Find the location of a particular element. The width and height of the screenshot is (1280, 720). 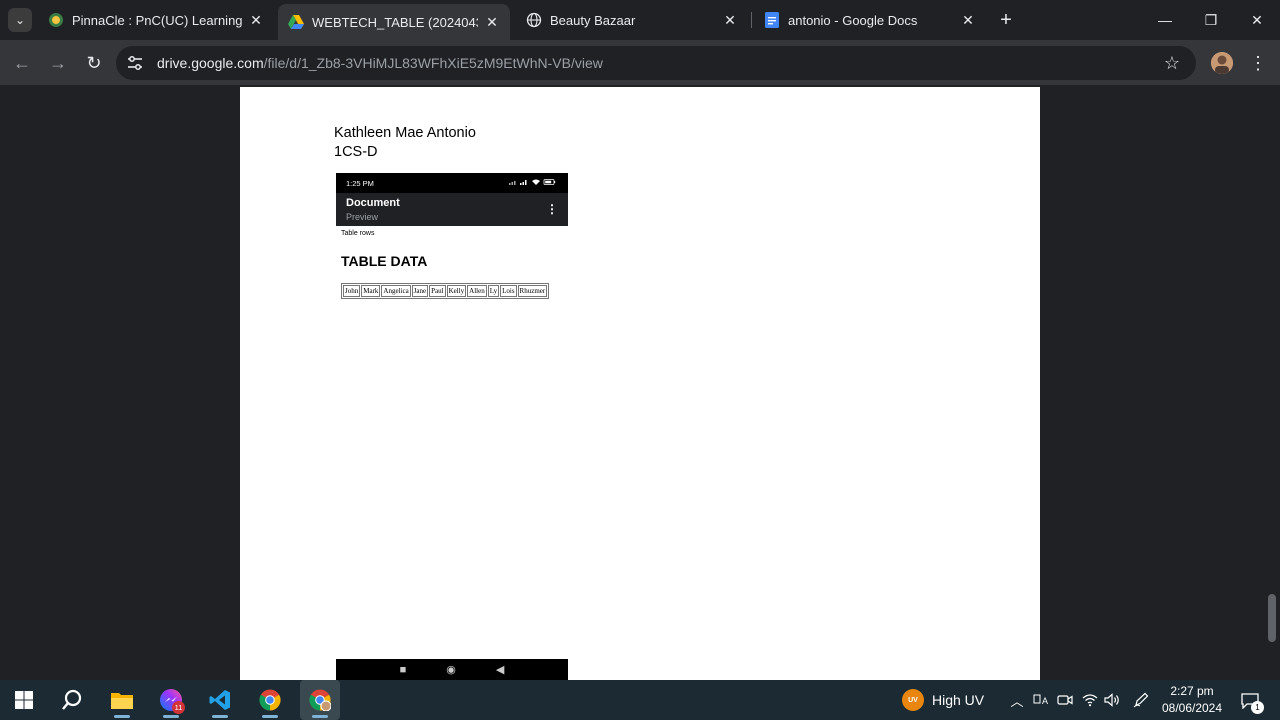

back-triangle-icon: ◀ is located at coordinates (500, 670).